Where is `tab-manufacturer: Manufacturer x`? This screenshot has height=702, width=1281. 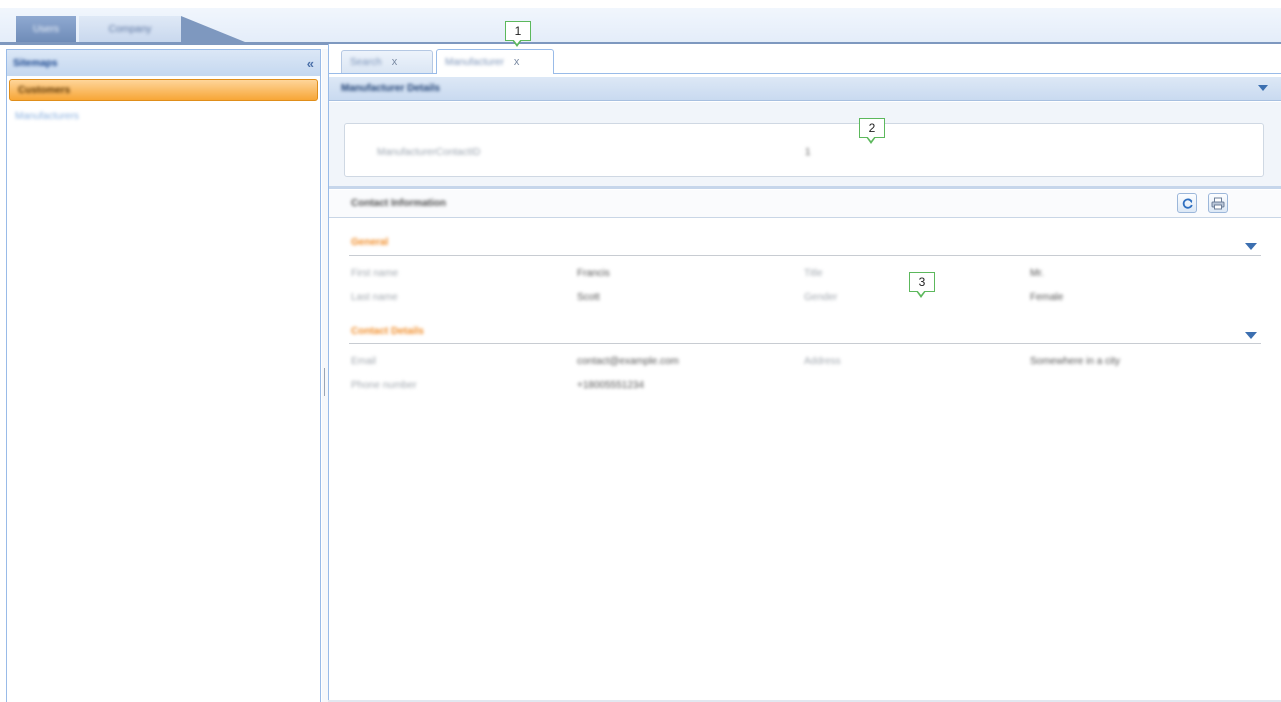
tab-manufacturer: Manufacturer x is located at coordinates (495, 61).